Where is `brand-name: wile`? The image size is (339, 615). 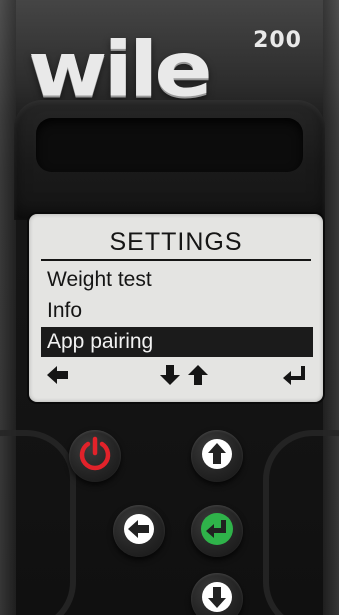 brand-name: wile is located at coordinates (120, 70).